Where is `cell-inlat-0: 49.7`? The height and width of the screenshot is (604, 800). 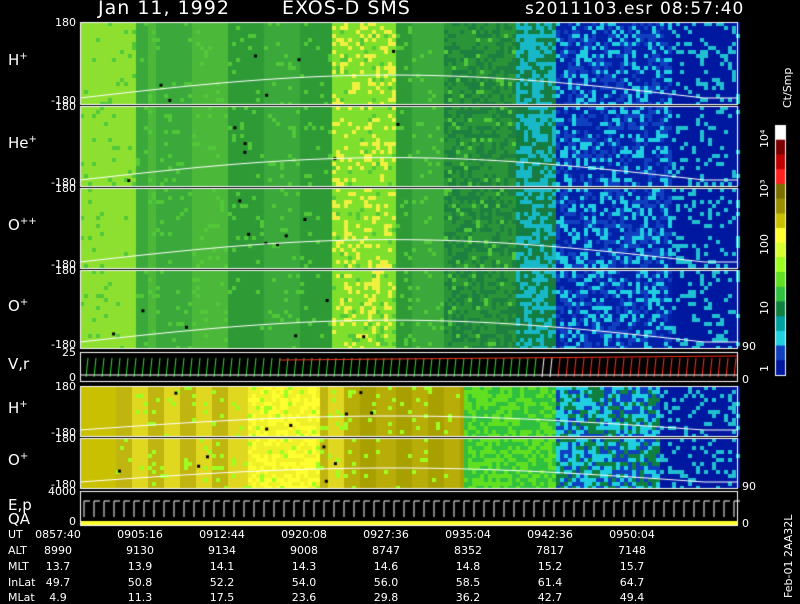
cell-inlat-0: 49.7 is located at coordinates (58, 582).